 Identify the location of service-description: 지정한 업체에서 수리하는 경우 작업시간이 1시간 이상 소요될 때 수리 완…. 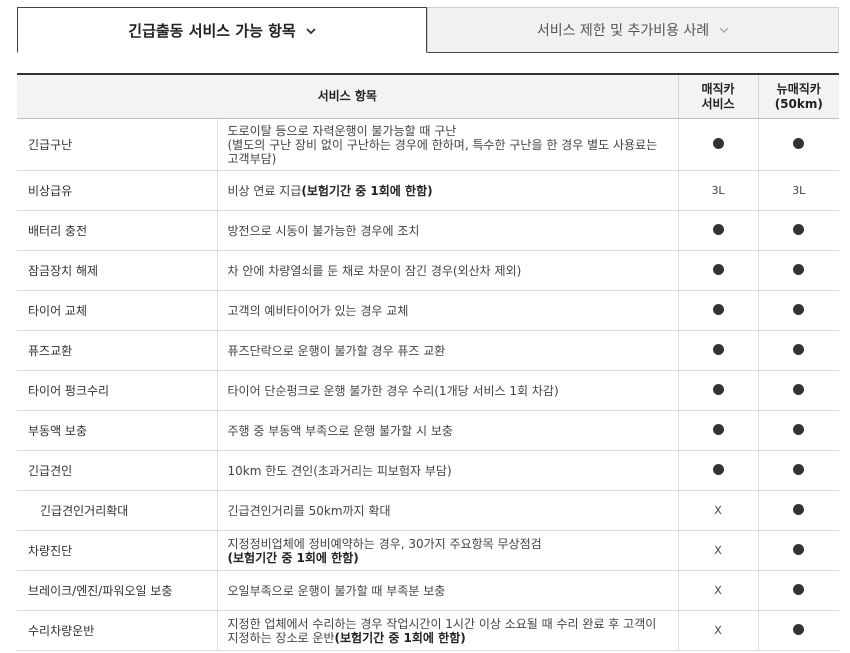
(447, 630).